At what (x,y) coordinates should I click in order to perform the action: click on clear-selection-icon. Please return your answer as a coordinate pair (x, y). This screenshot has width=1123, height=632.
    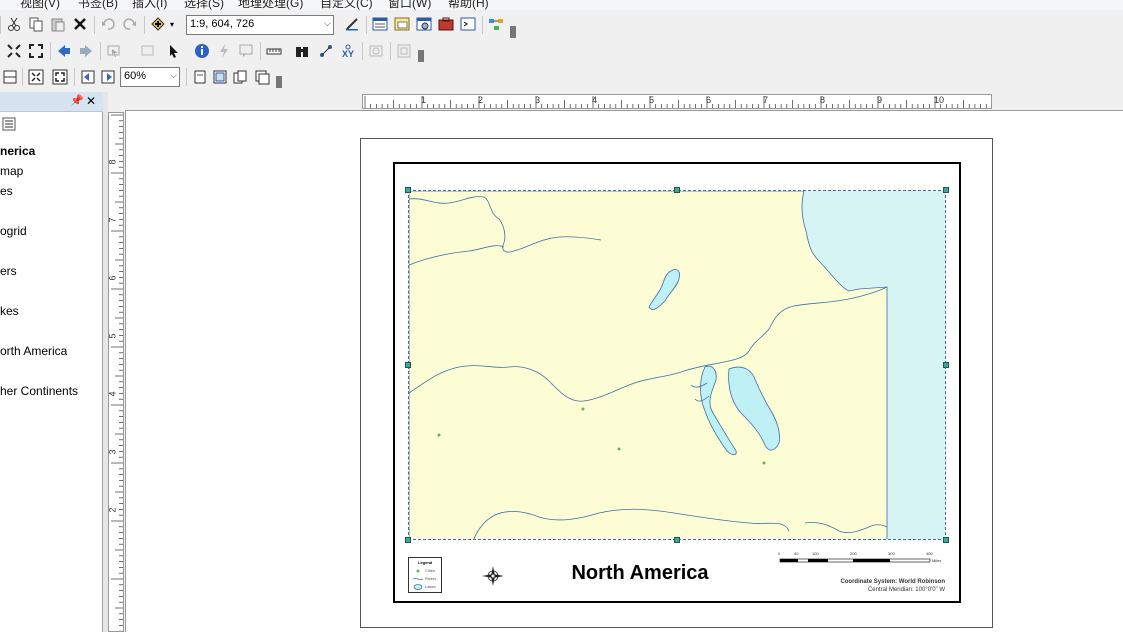
    Looking at the image, I should click on (147, 50).